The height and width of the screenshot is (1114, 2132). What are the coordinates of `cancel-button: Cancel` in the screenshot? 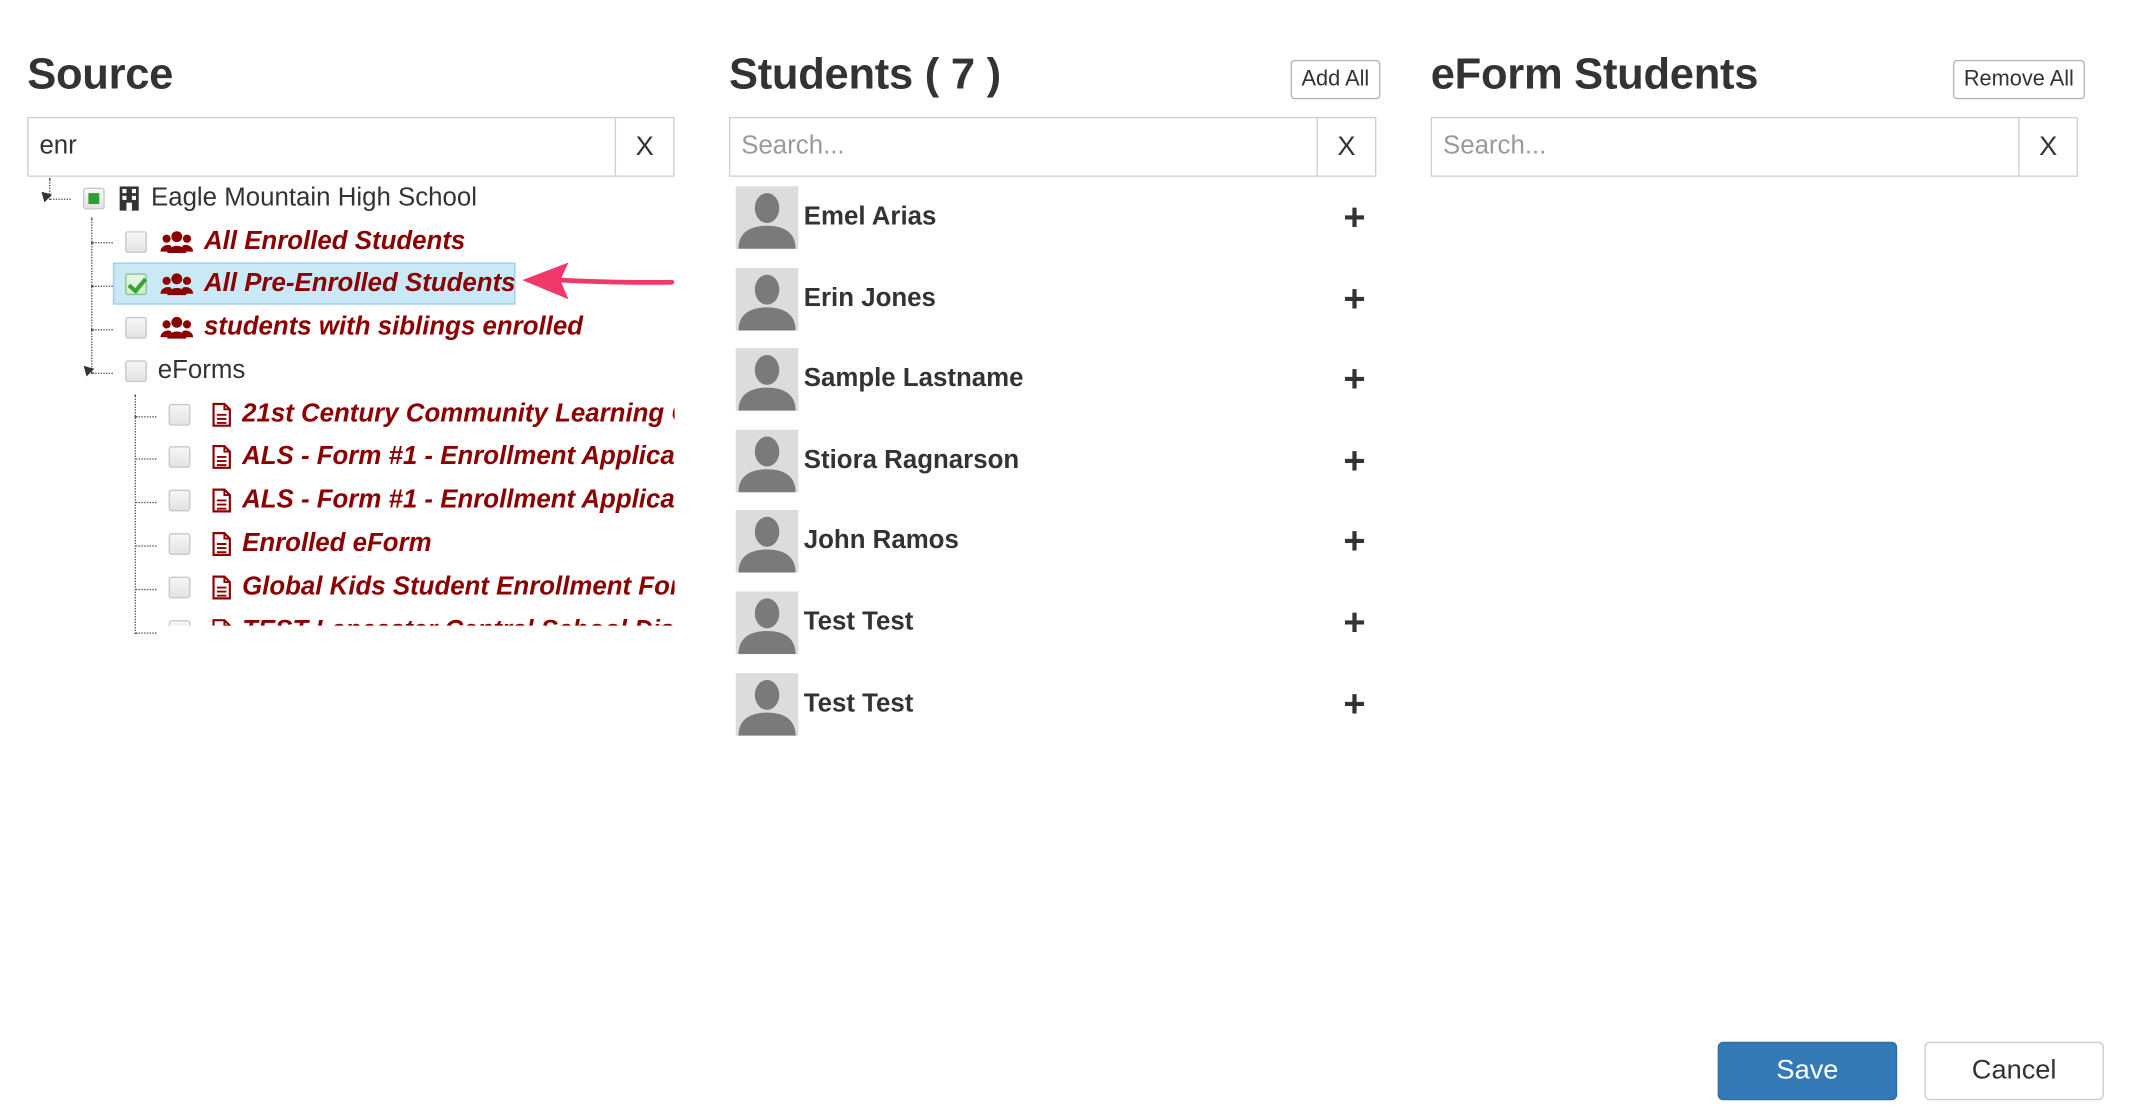 It's located at (2014, 1071).